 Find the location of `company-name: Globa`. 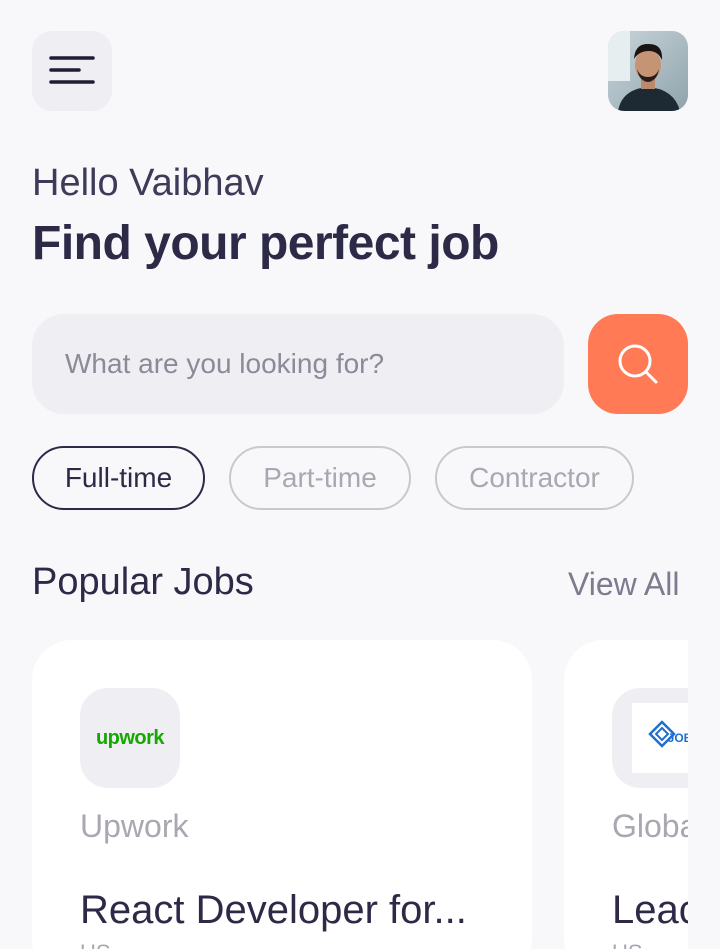

company-name: Globa is located at coordinates (650, 826).